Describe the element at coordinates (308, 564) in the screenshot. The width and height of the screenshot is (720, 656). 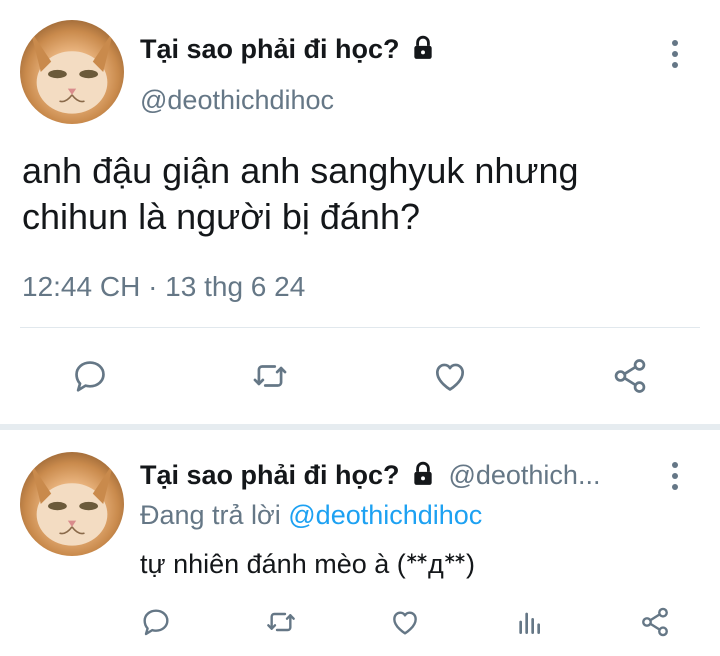
I see `reply-text: tự nhiên đánh mèo à (ᕯдᕯ)` at that location.